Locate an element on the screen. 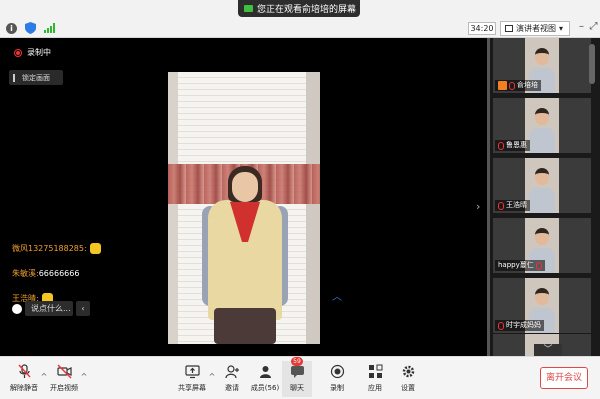 This screenshot has height=399, width=600. gear-icon is located at coordinates (408, 371).